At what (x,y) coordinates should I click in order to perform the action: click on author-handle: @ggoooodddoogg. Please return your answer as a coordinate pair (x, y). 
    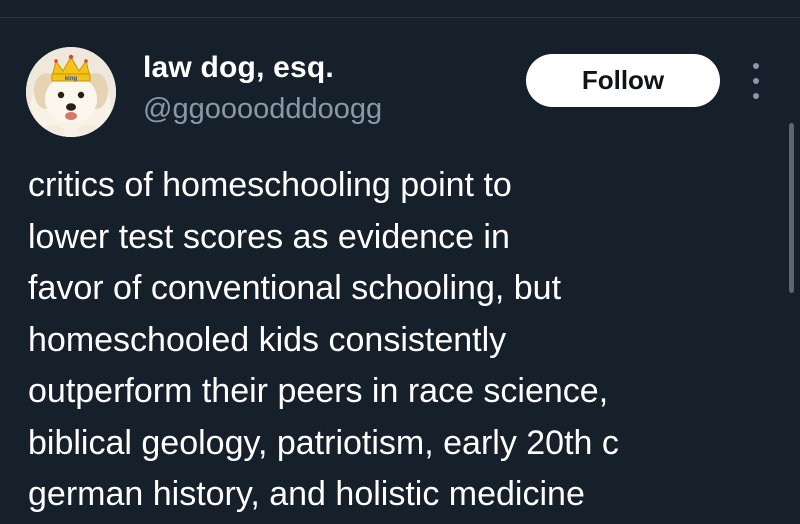
    Looking at the image, I should click on (262, 109).